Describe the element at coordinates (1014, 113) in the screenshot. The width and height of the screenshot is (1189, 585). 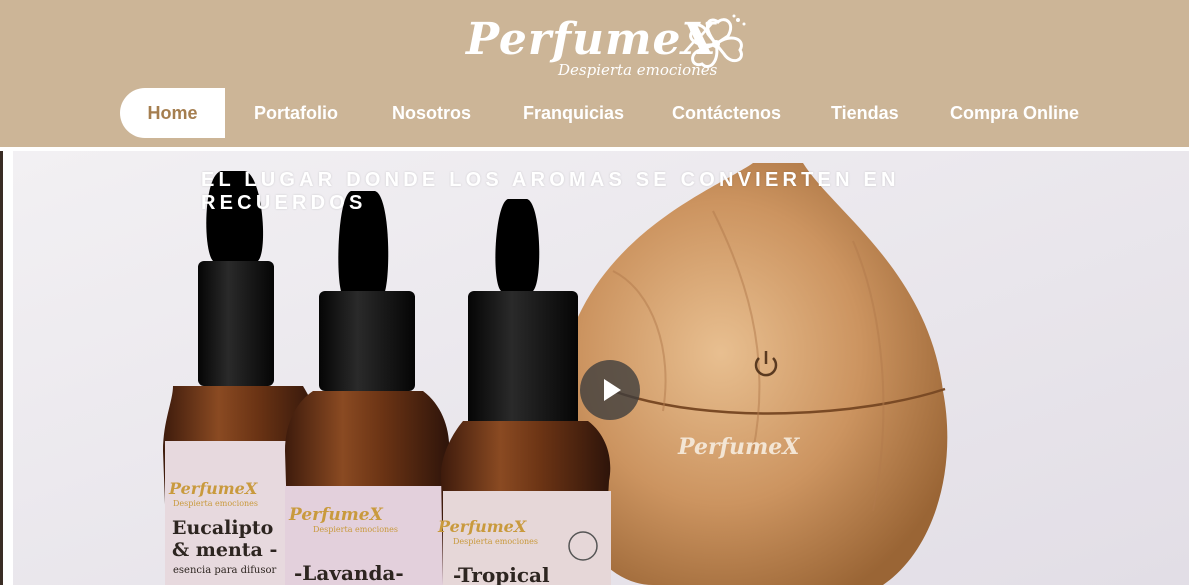
I see `nav-item-compra-online: Compra Online` at that location.